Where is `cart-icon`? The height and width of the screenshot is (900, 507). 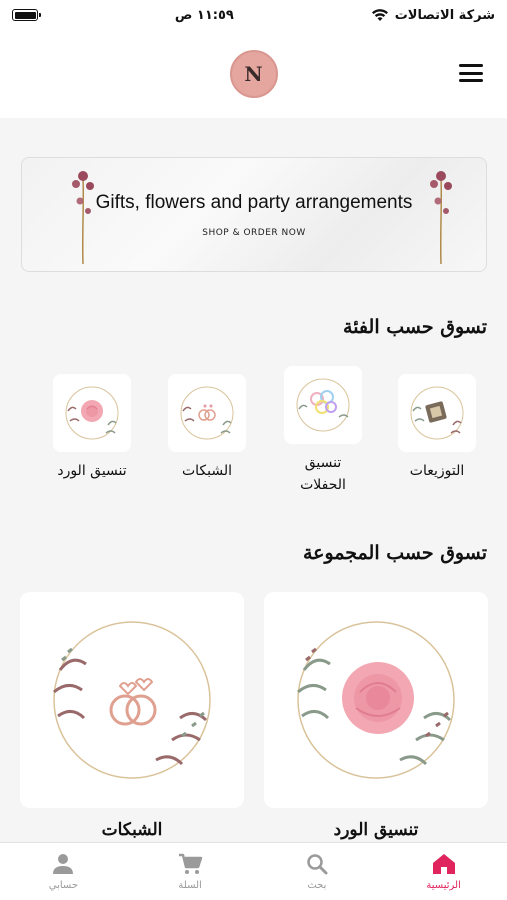 cart-icon is located at coordinates (191, 863).